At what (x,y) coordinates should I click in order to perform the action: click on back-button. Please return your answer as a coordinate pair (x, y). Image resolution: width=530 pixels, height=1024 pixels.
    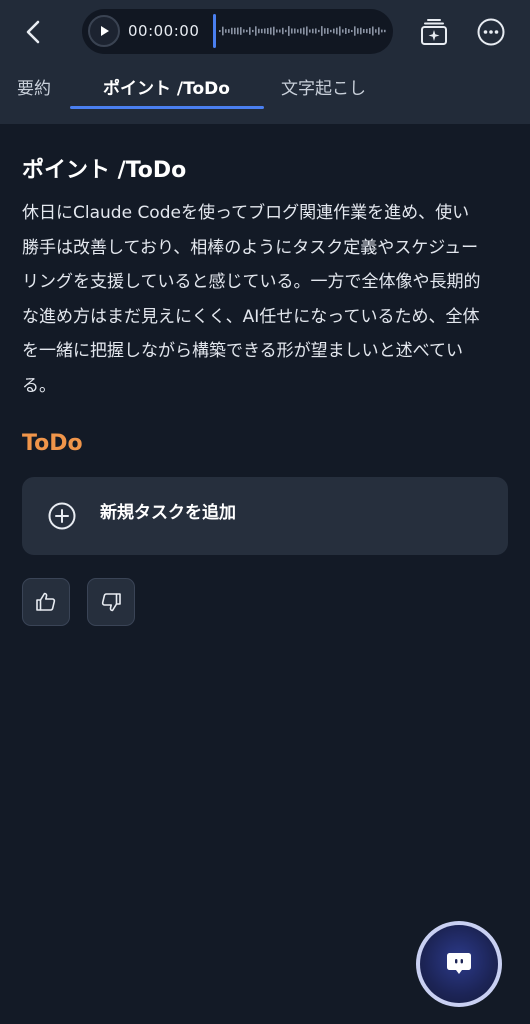
    Looking at the image, I should click on (33, 32).